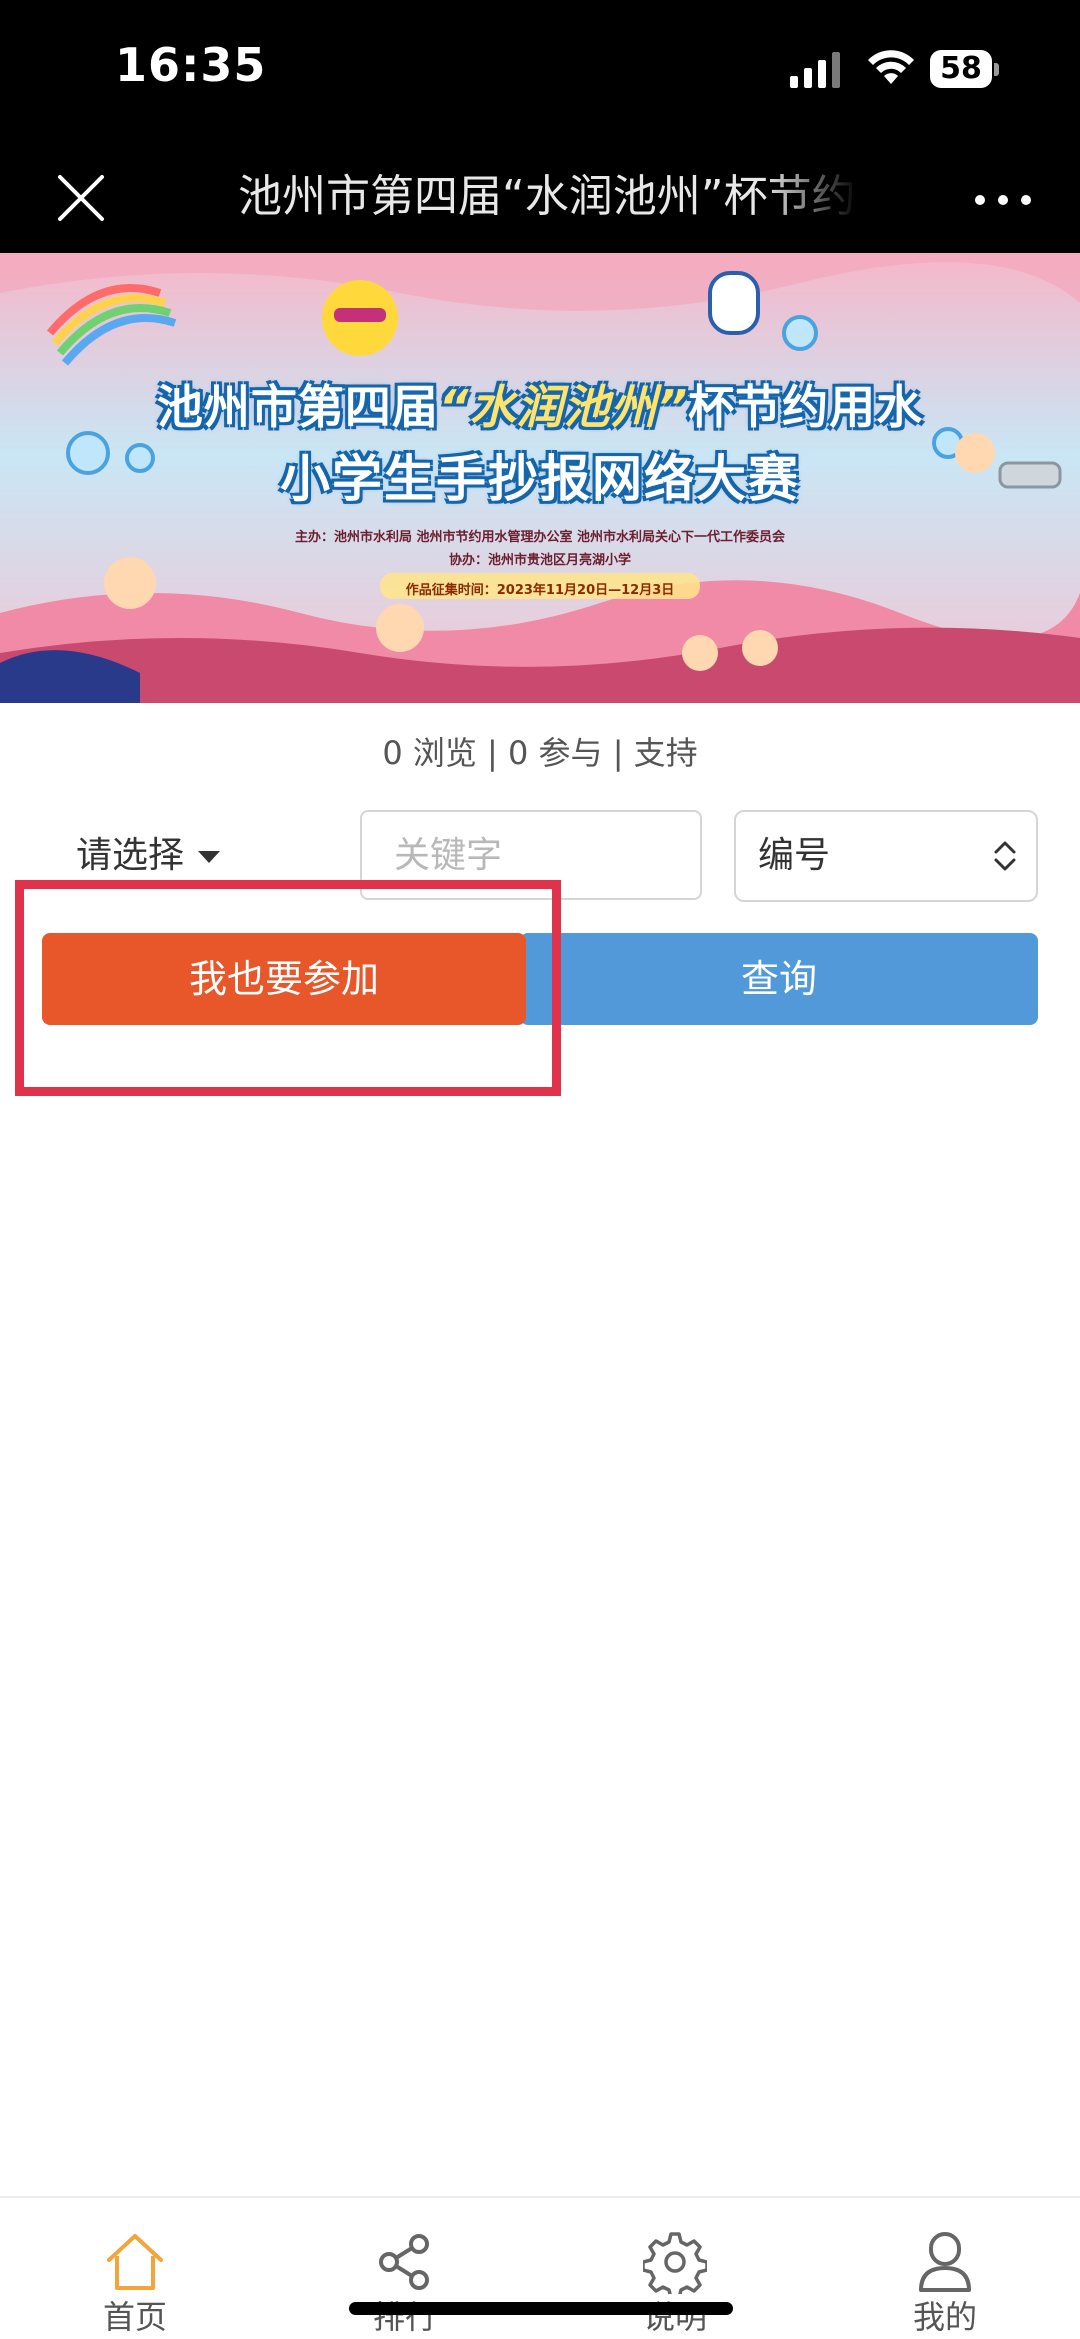  What do you see at coordinates (815, 70) in the screenshot?
I see `signal-icon` at bounding box center [815, 70].